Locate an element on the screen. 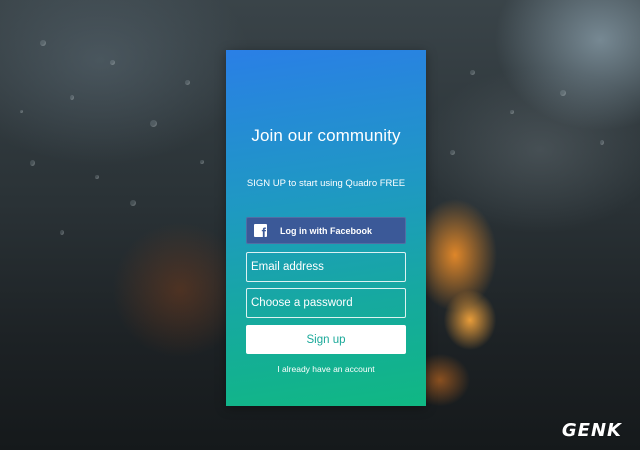 This screenshot has width=640, height=450. sign-up-button: Sign up is located at coordinates (326, 339).